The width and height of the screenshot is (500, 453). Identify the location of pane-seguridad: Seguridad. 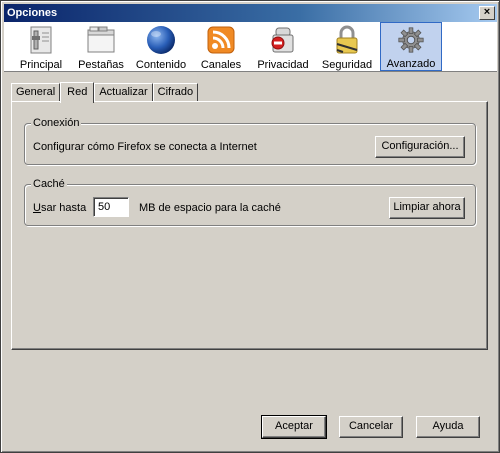
(347, 46).